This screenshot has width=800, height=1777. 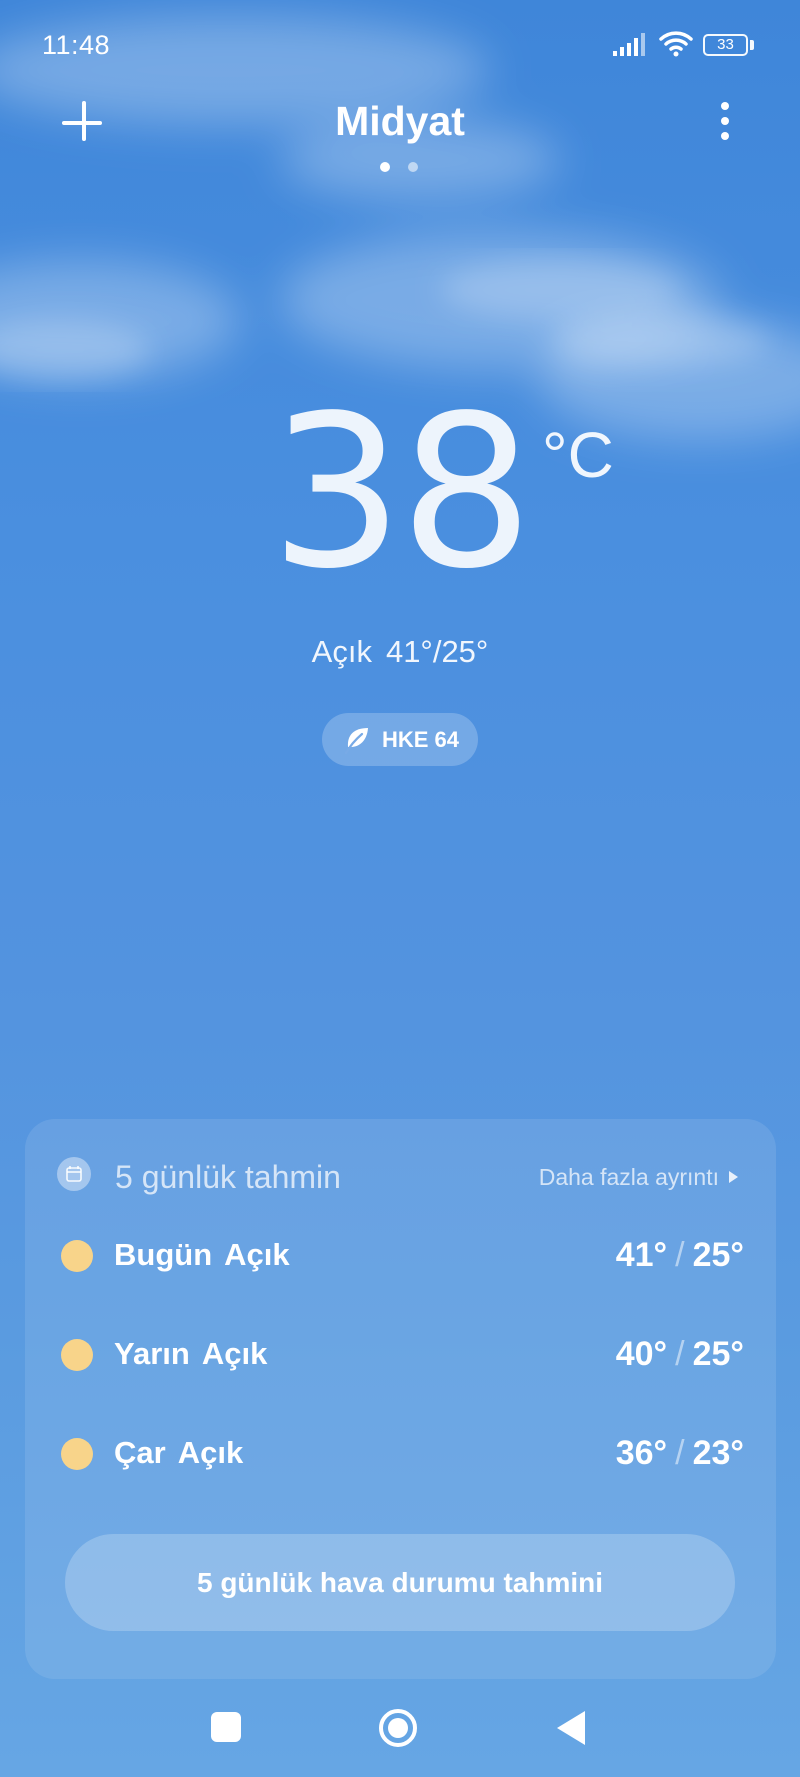 I want to click on day-name: Bugün, so click(x=163, y=1254).